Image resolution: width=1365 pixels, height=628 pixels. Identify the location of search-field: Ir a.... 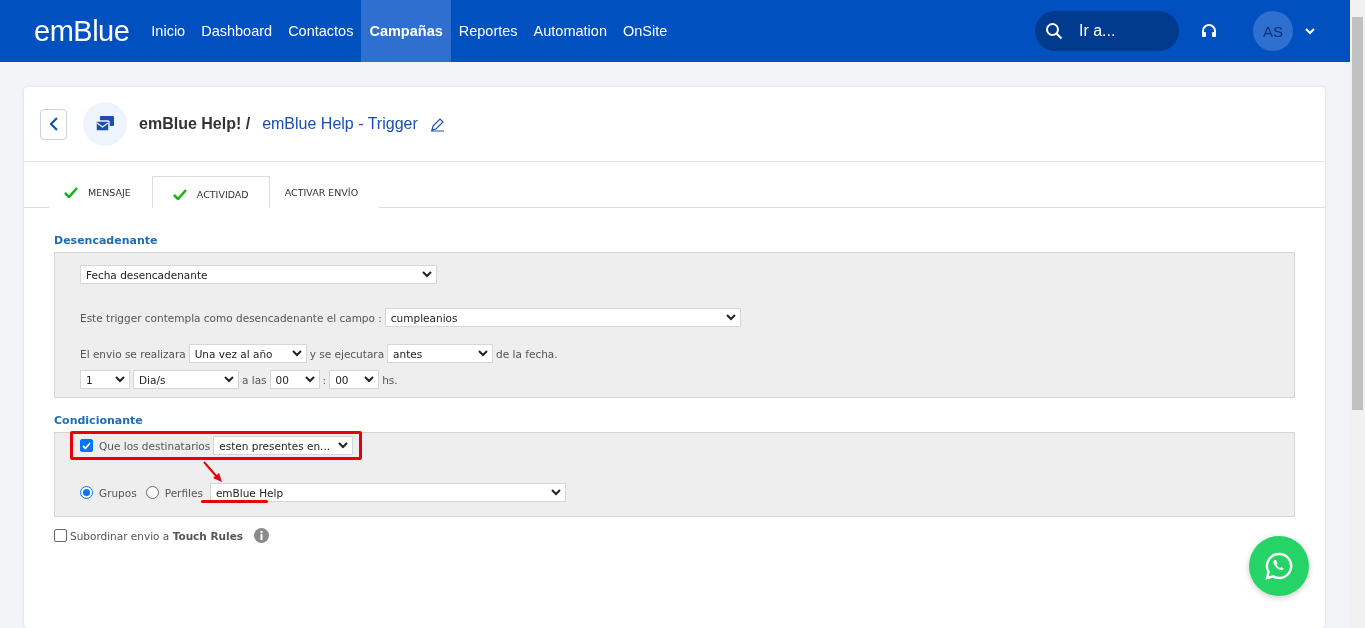
(1107, 31).